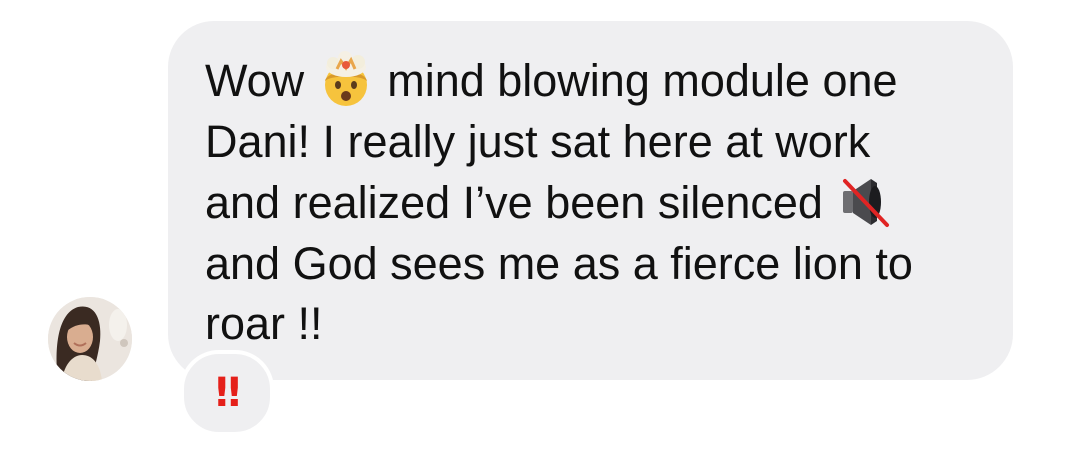 The image size is (1075, 451). I want to click on message-text: and God sees me as a fierce lion to, so click(559, 263).